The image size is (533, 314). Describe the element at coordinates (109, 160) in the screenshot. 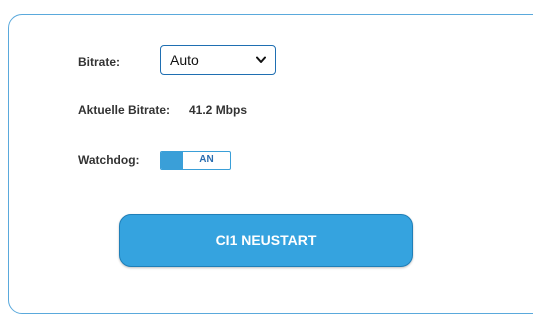

I see `watchdog-label: Watchdog:` at that location.